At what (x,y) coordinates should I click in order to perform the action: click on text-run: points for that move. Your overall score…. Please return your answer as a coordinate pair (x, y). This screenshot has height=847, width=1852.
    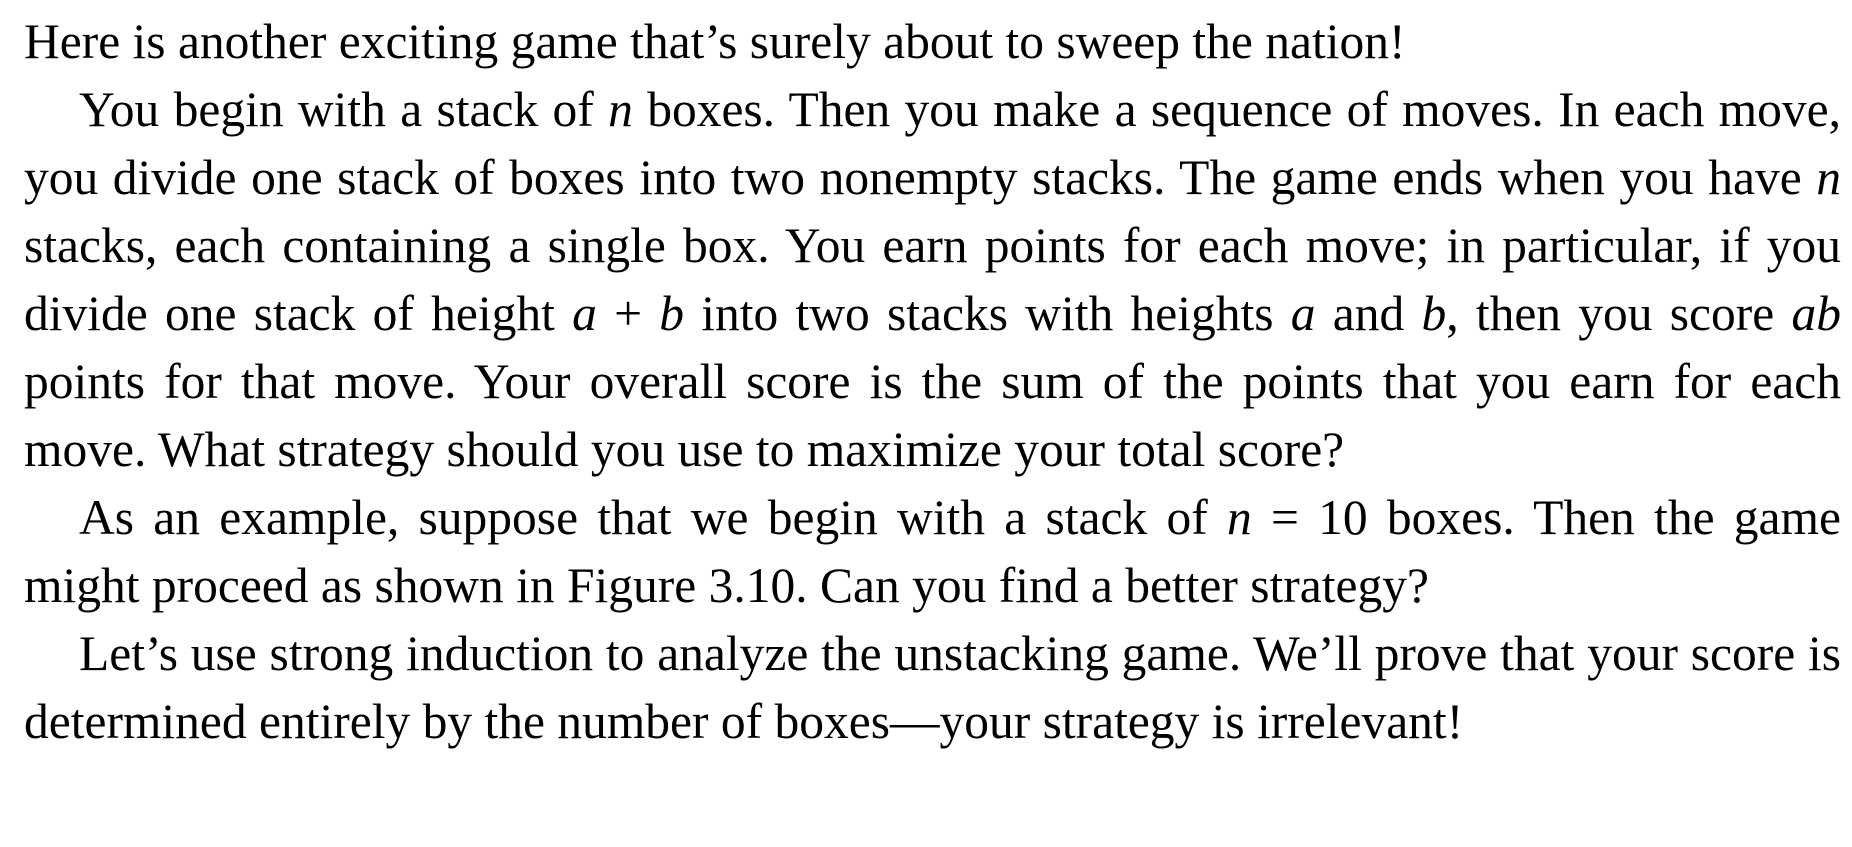
    Looking at the image, I should click on (932, 415).